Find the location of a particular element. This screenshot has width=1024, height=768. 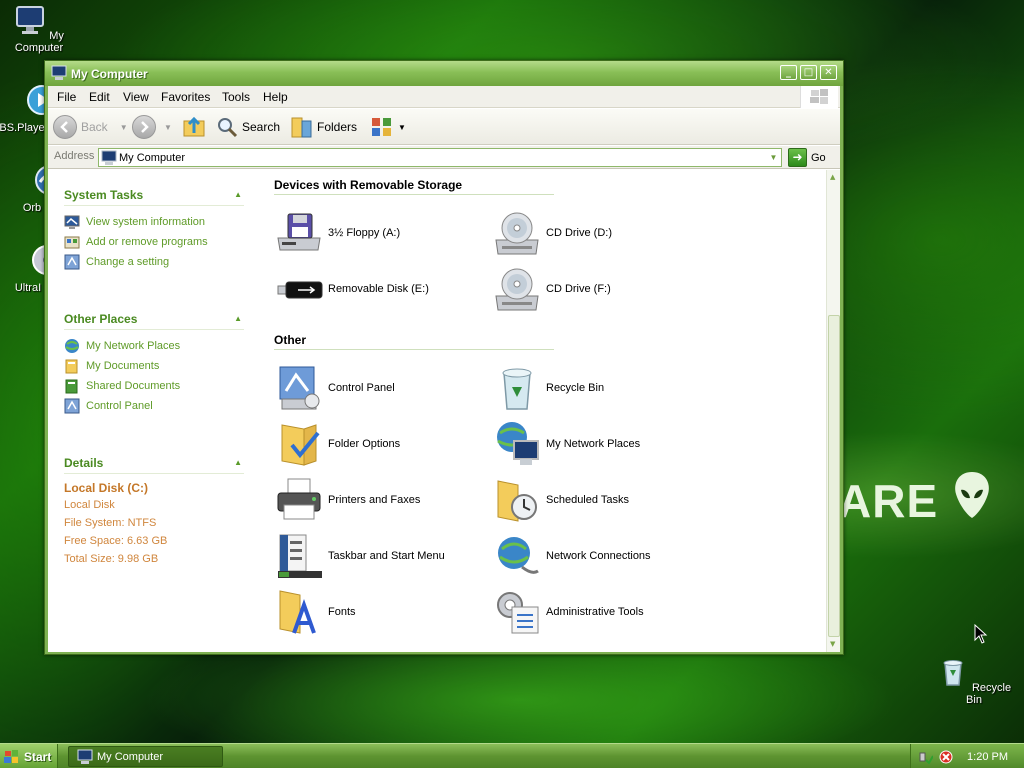

cd-drive-f-item: CD Drive (F:) is located at coordinates (551, 289).